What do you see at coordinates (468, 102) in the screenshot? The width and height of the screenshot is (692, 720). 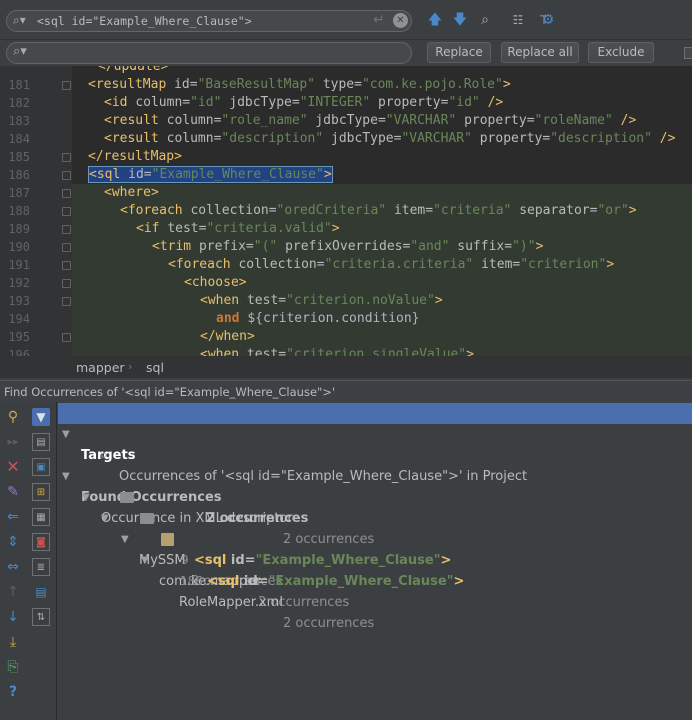 I see `code-token: "id"` at bounding box center [468, 102].